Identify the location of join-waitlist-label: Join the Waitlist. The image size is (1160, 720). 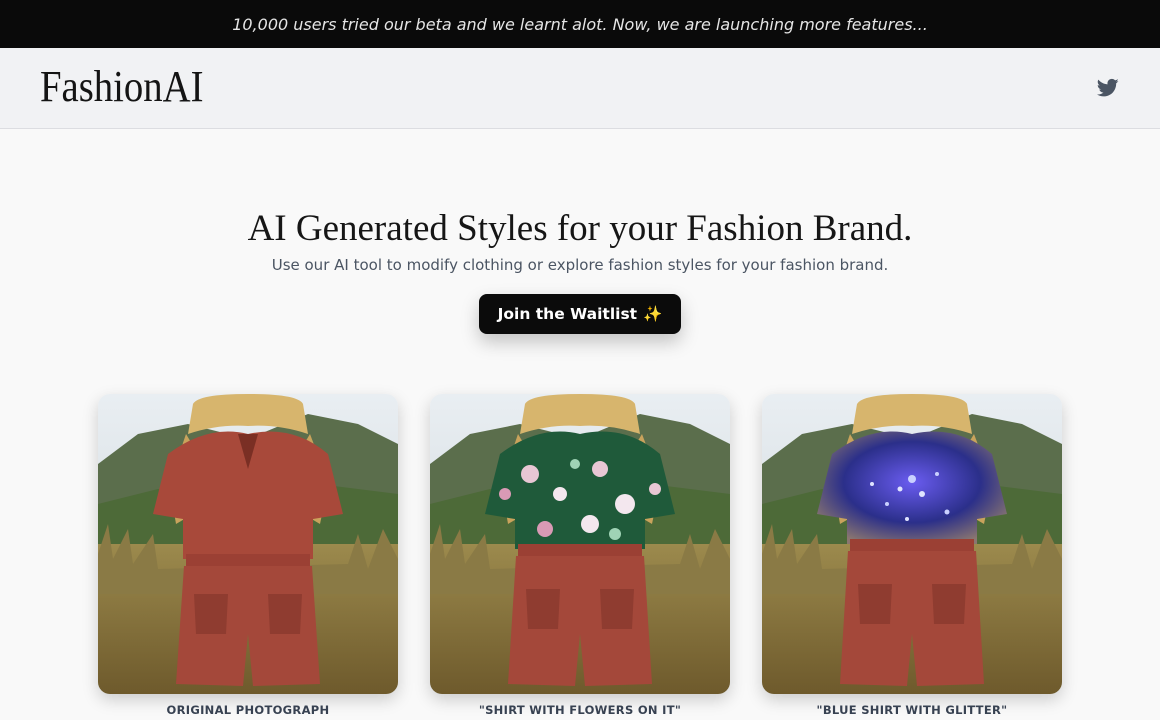
(567, 314).